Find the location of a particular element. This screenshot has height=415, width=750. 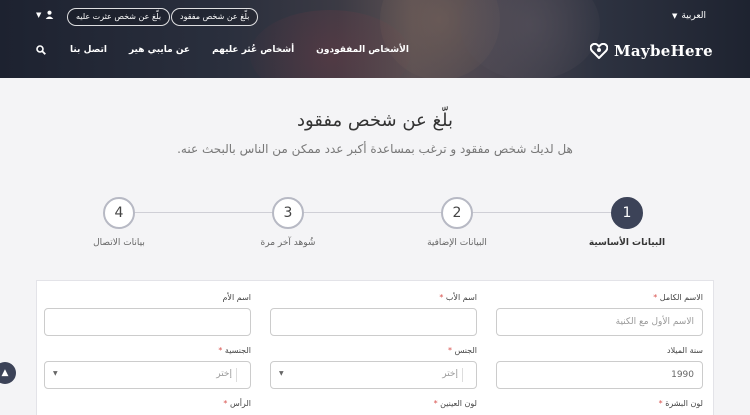

step-3-circle: 3 is located at coordinates (288, 213).